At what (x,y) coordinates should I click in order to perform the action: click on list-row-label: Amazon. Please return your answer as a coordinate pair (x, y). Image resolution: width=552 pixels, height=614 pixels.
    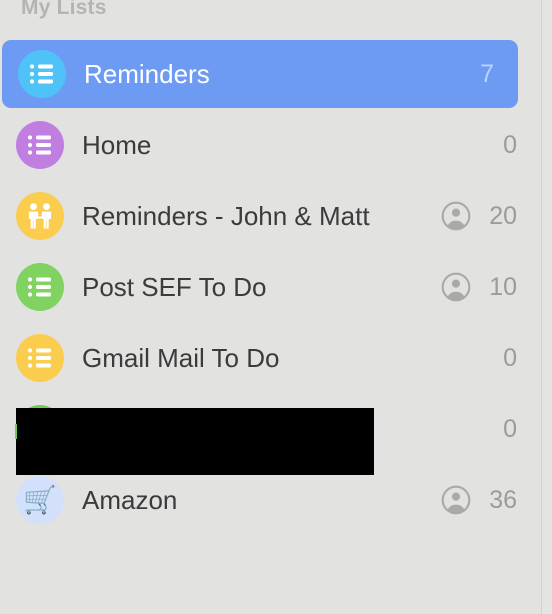
    Looking at the image, I should click on (130, 499).